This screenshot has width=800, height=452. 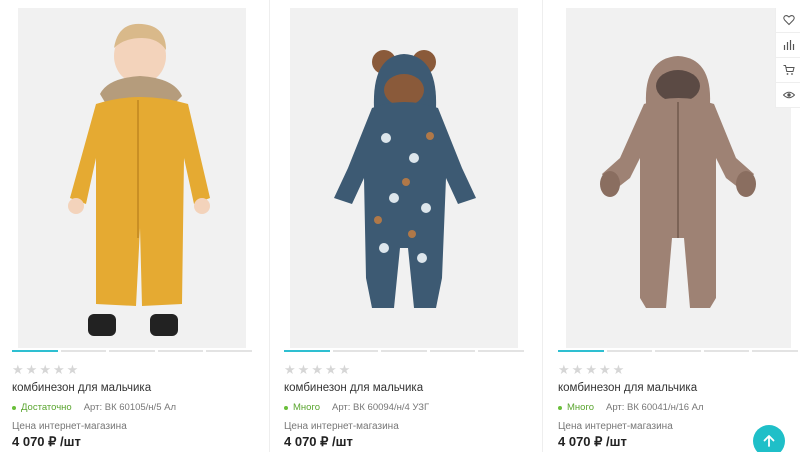 I want to click on product-sku: Арт: ВК 60094/н/4 УЗГ, so click(x=380, y=407).